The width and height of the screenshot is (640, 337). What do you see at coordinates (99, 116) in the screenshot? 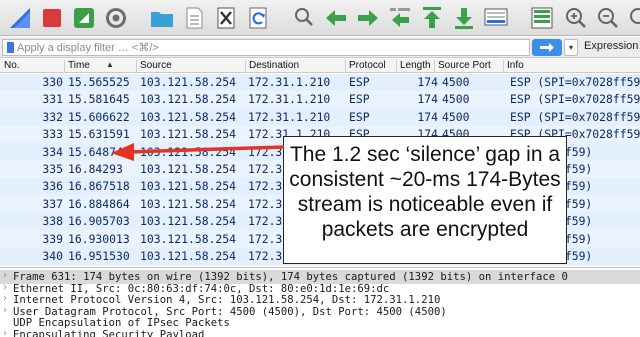
I see `packet-cell-time: 15.606622` at bounding box center [99, 116].